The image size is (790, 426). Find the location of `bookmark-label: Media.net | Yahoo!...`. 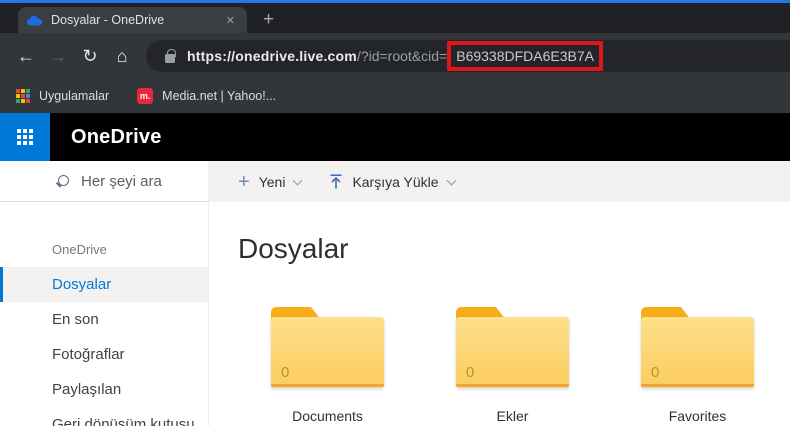

bookmark-label: Media.net | Yahoo!... is located at coordinates (219, 96).